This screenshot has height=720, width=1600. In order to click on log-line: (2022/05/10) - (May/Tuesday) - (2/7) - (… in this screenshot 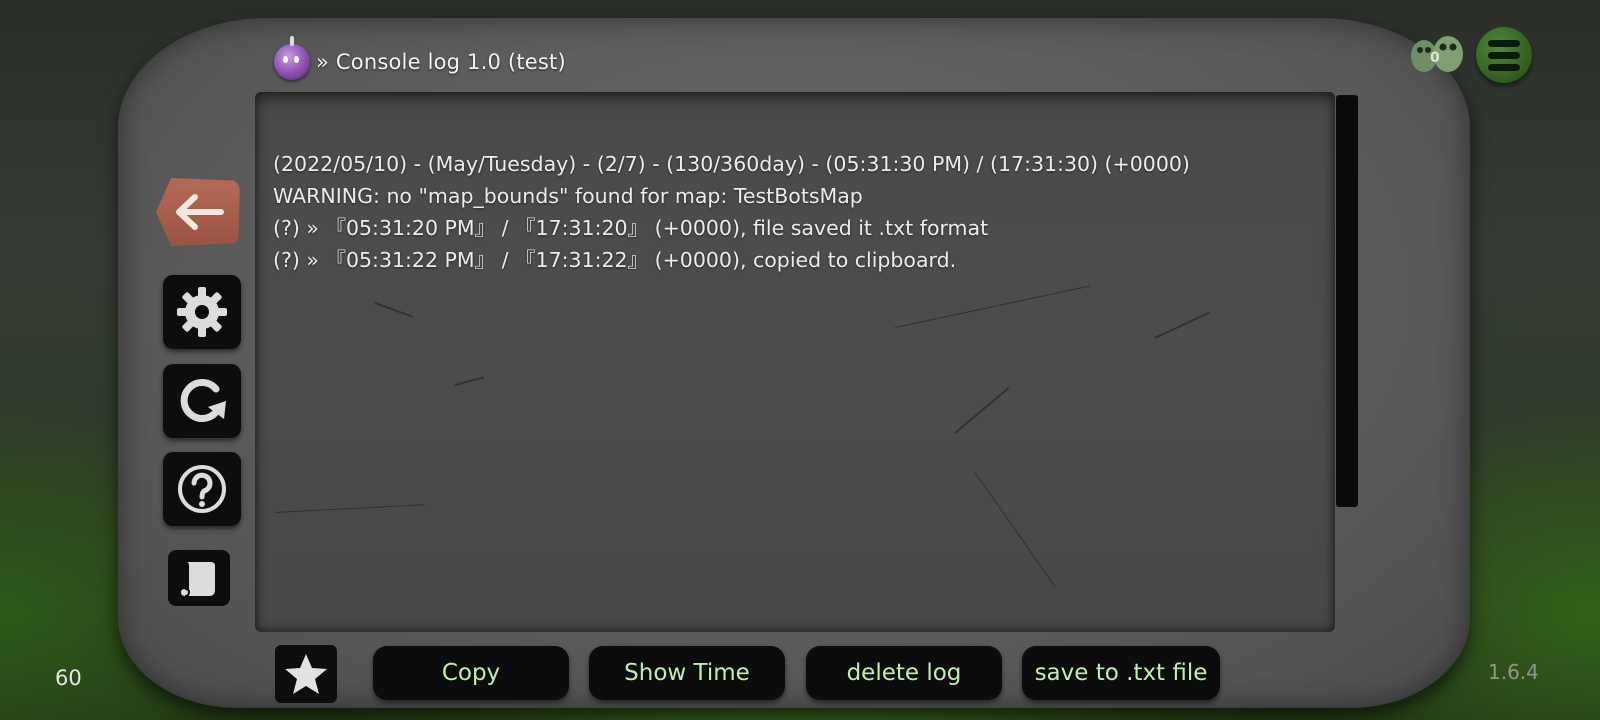, I will do `click(731, 164)`.